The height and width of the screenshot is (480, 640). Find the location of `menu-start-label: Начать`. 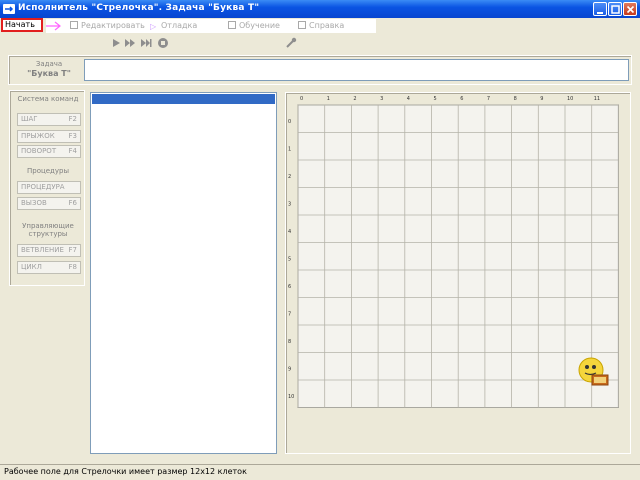

menu-start-label: Начать is located at coordinates (20, 24).